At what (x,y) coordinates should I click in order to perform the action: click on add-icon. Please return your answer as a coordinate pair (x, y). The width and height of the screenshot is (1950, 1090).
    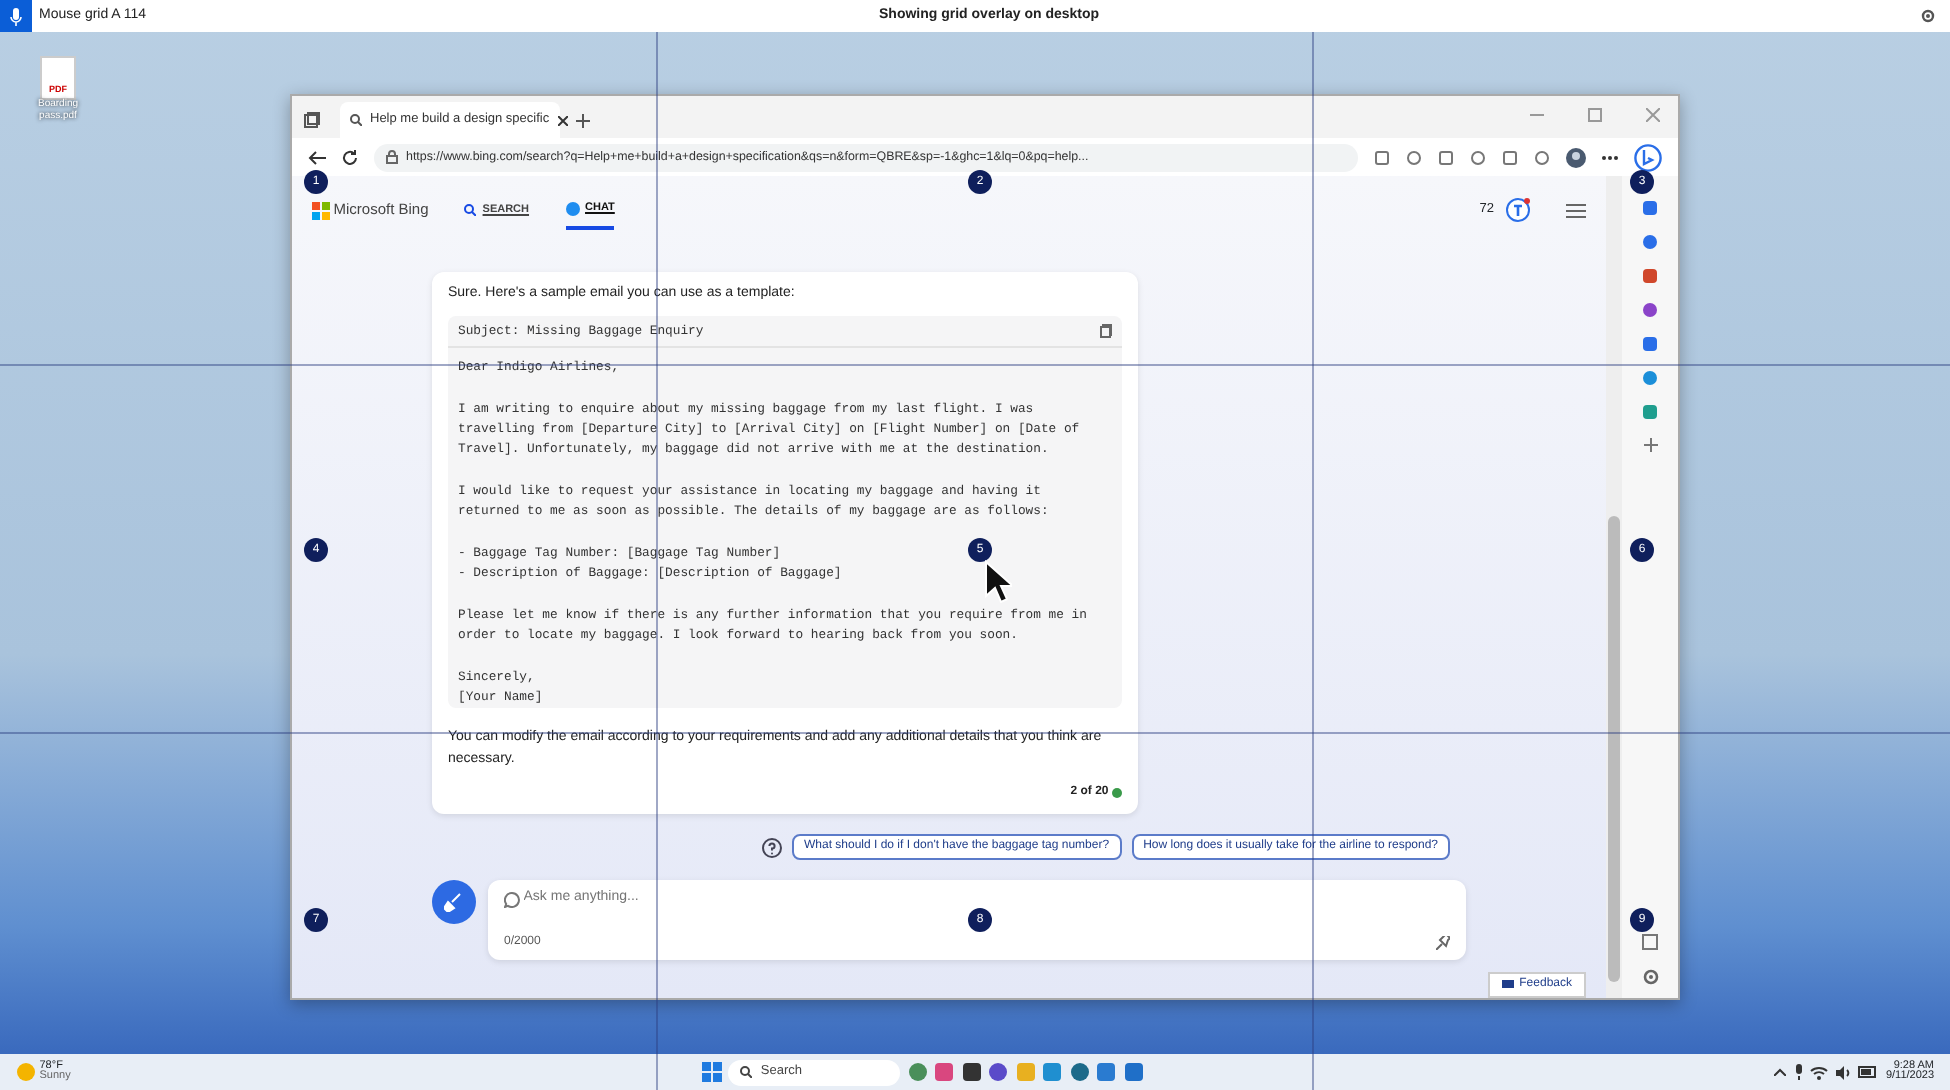
    Looking at the image, I should click on (1650, 445).